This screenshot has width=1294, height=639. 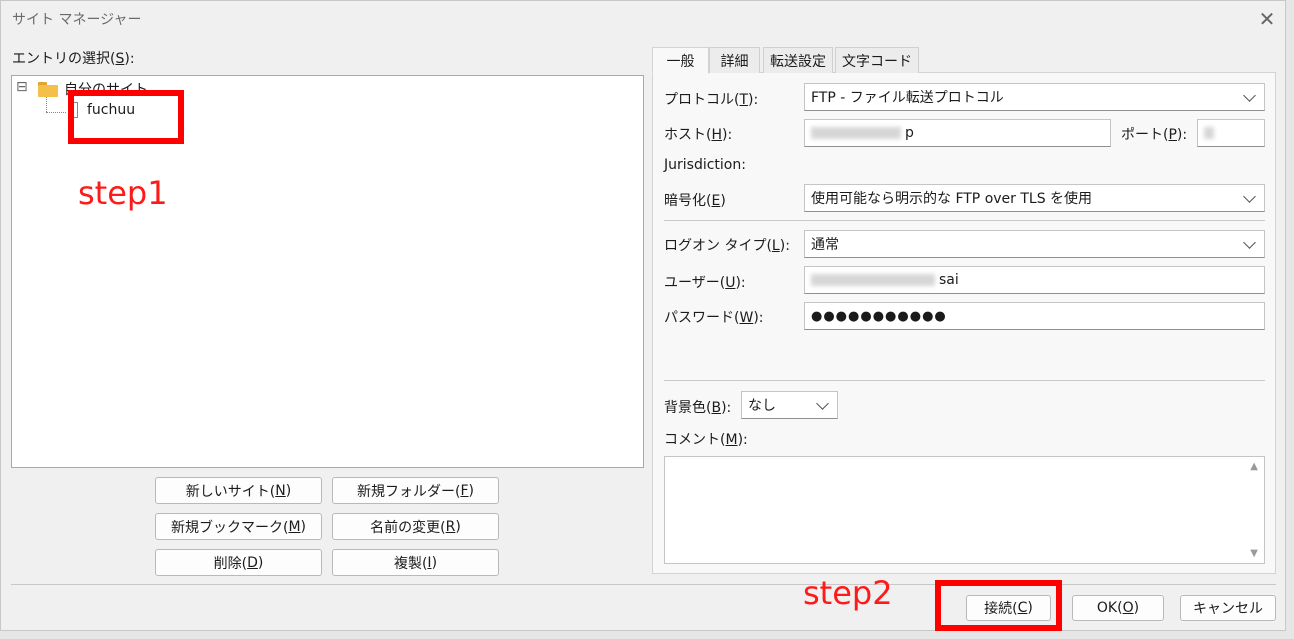 I want to click on button-text: 削除(, so click(x=230, y=563).